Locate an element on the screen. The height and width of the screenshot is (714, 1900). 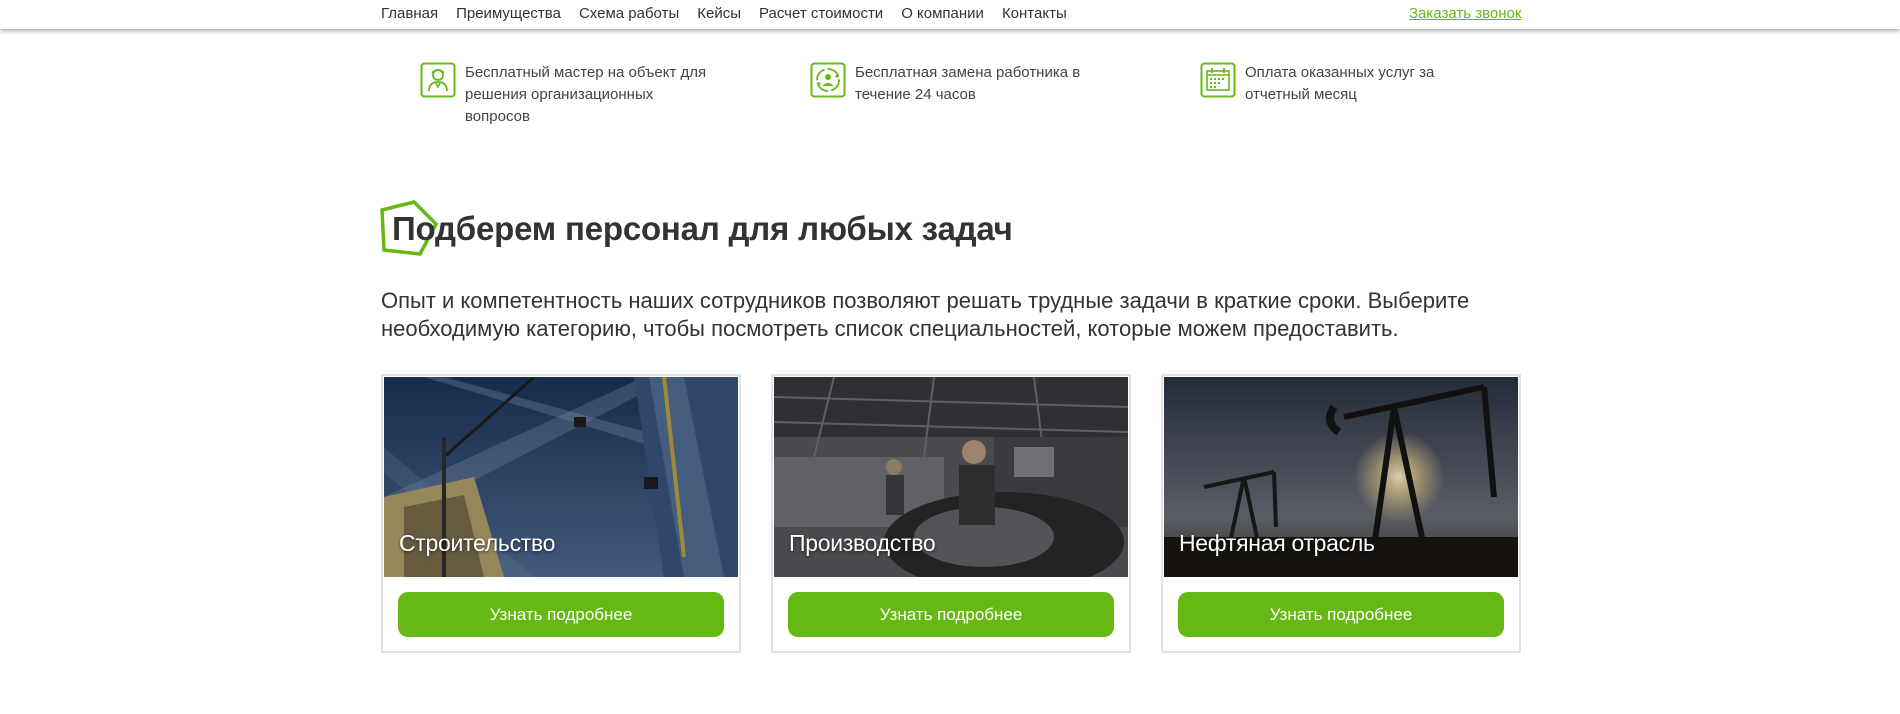
section-title: Подберем персонал для любых задач is located at coordinates (702, 228).